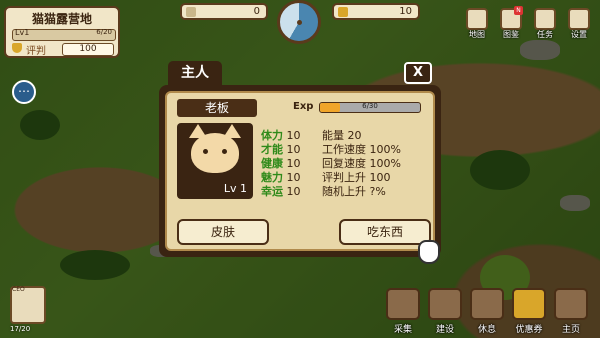  Describe the element at coordinates (299, 22) in the screenshot. I see `day-clock` at that location.